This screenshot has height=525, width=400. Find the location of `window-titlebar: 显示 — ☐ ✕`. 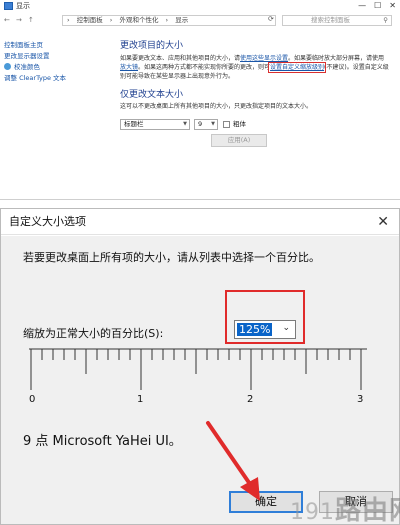

window-titlebar: 显示 — ☐ ✕ is located at coordinates (200, 6).